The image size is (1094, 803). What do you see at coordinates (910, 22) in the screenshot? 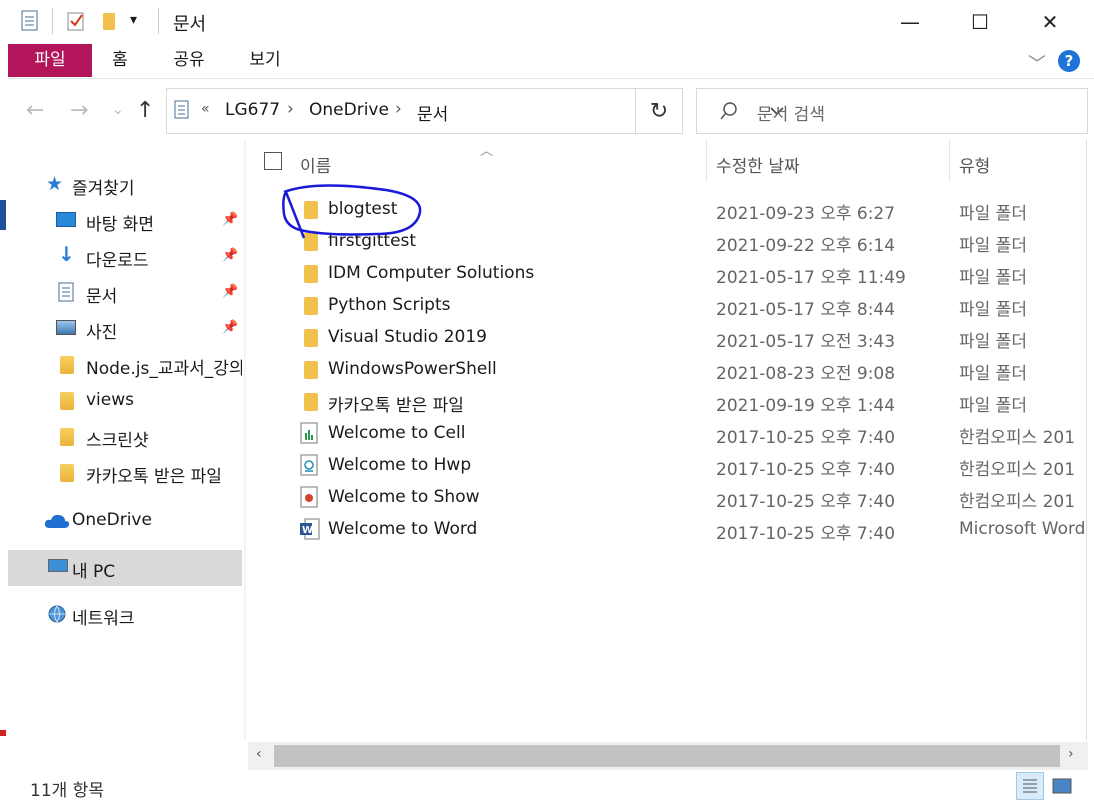
I see `minimize-button: —` at bounding box center [910, 22].